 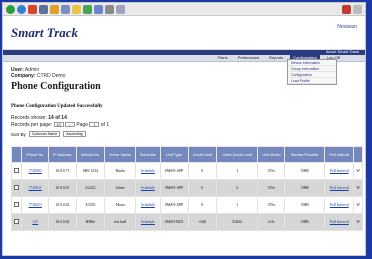 What do you see at coordinates (105, 125) in the screenshot?
I see `page-of: of 1` at bounding box center [105, 125].